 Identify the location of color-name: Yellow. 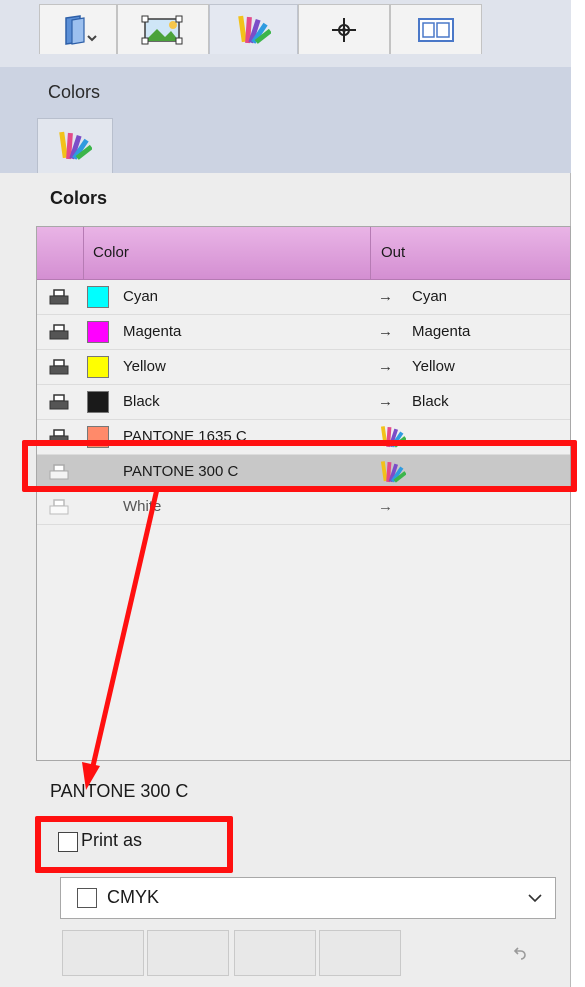
(144, 366).